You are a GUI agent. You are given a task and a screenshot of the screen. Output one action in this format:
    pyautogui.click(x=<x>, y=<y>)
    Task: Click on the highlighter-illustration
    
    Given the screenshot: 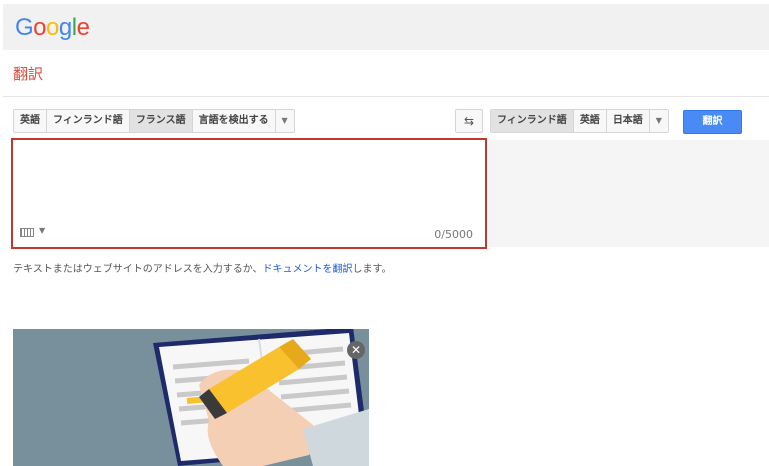 What is the action you would take?
    pyautogui.click(x=191, y=397)
    